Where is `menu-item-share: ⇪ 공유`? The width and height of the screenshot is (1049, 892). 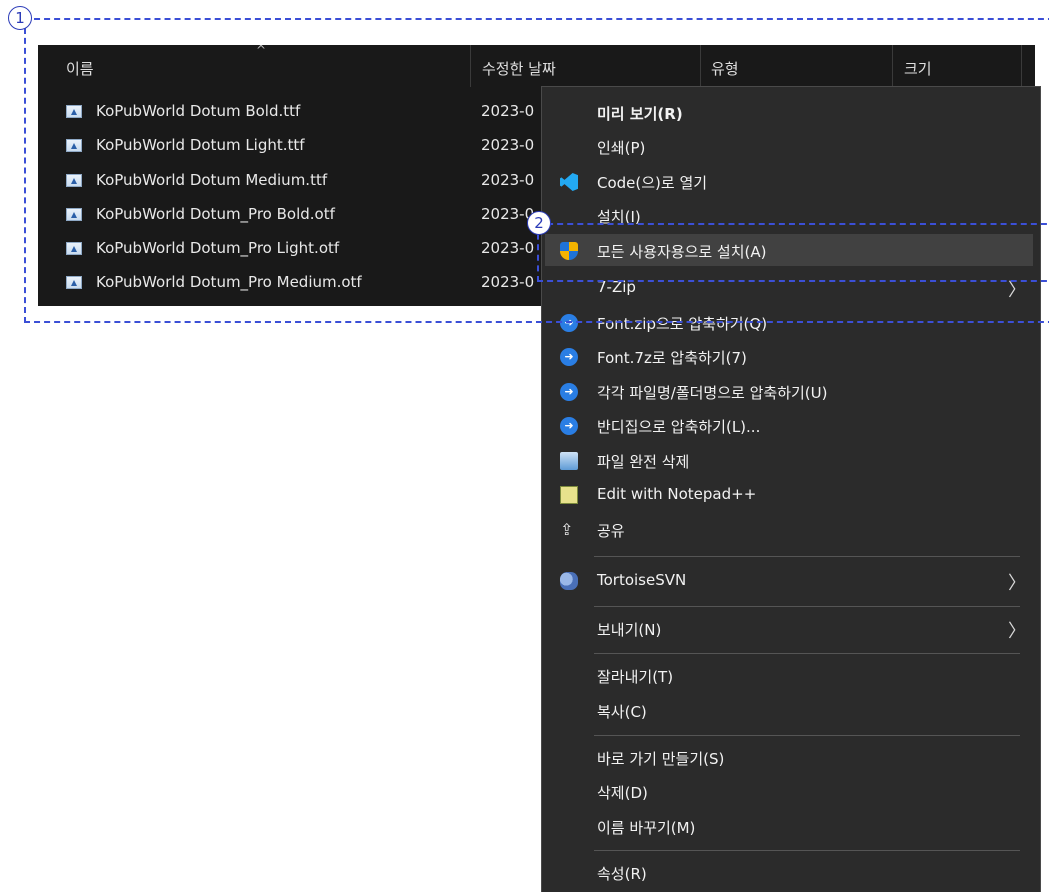 menu-item-share: ⇪ 공유 is located at coordinates (791, 529).